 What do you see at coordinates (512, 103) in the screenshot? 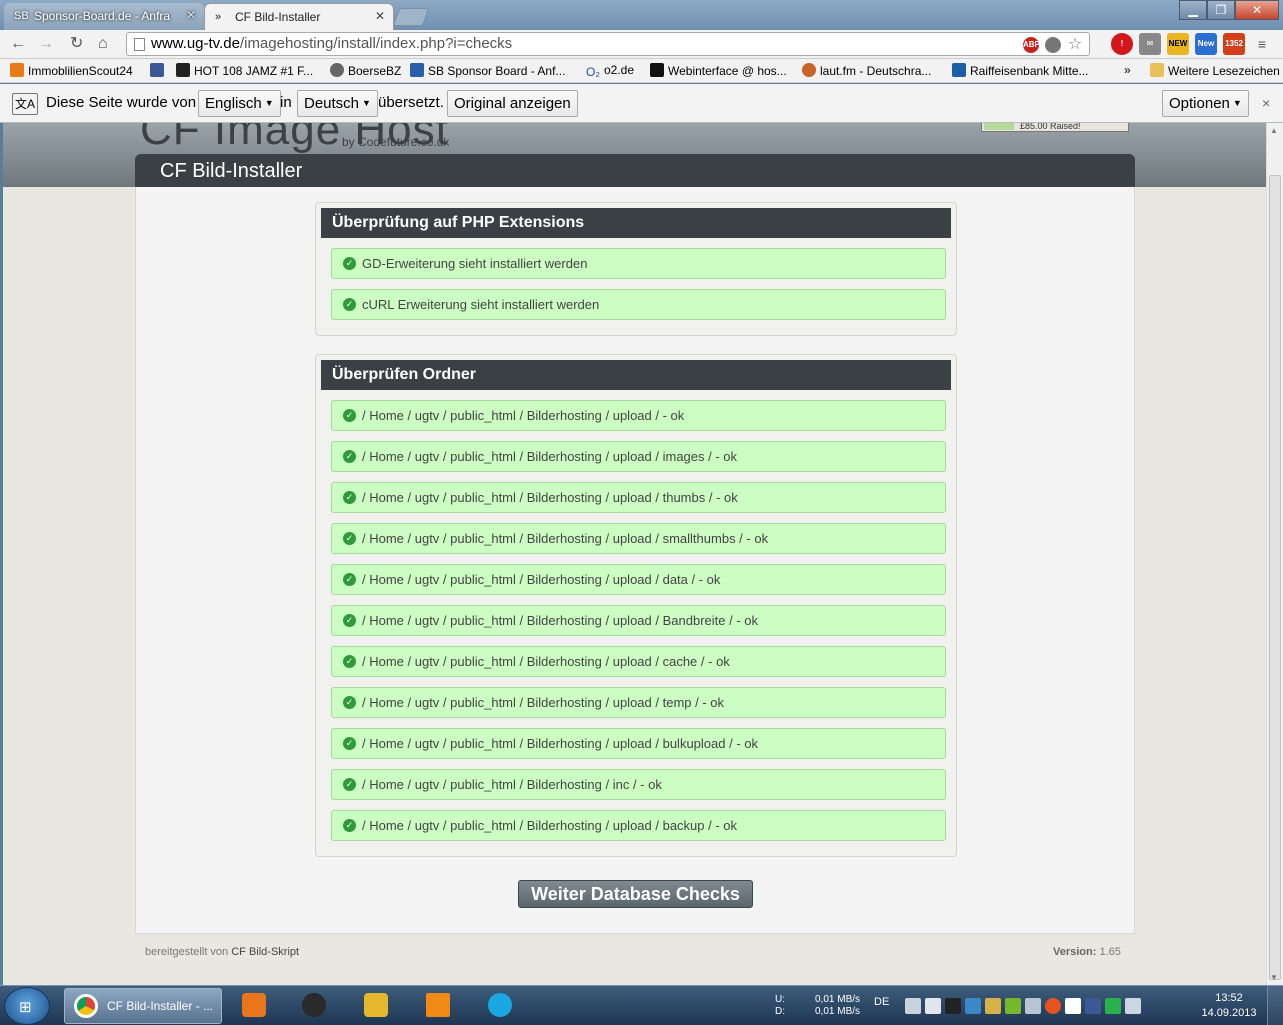
I see `show-original-button: Original anzeigen` at bounding box center [512, 103].